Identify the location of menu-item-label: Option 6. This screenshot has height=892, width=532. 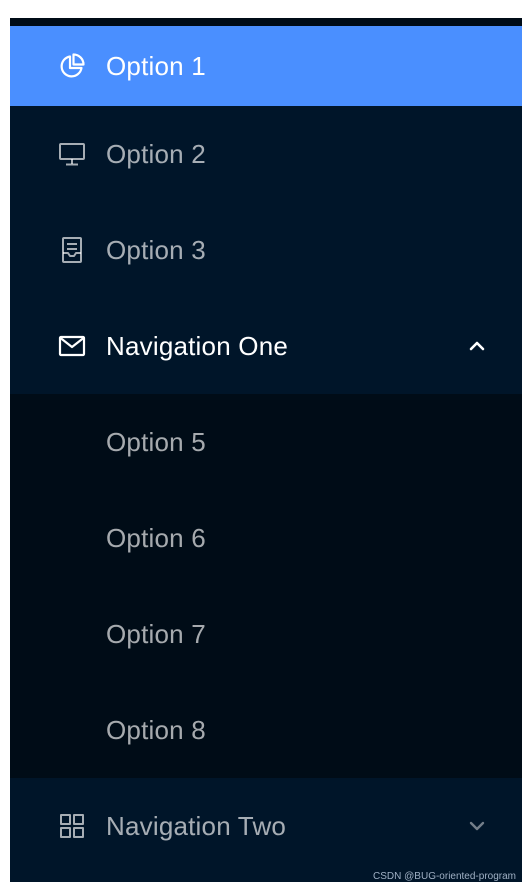
(156, 537).